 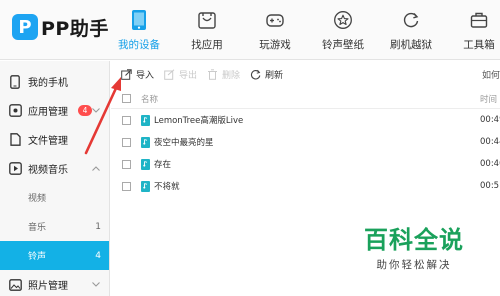 I want to click on watermark-subtitle: 助你轻松解决, so click(x=414, y=265).